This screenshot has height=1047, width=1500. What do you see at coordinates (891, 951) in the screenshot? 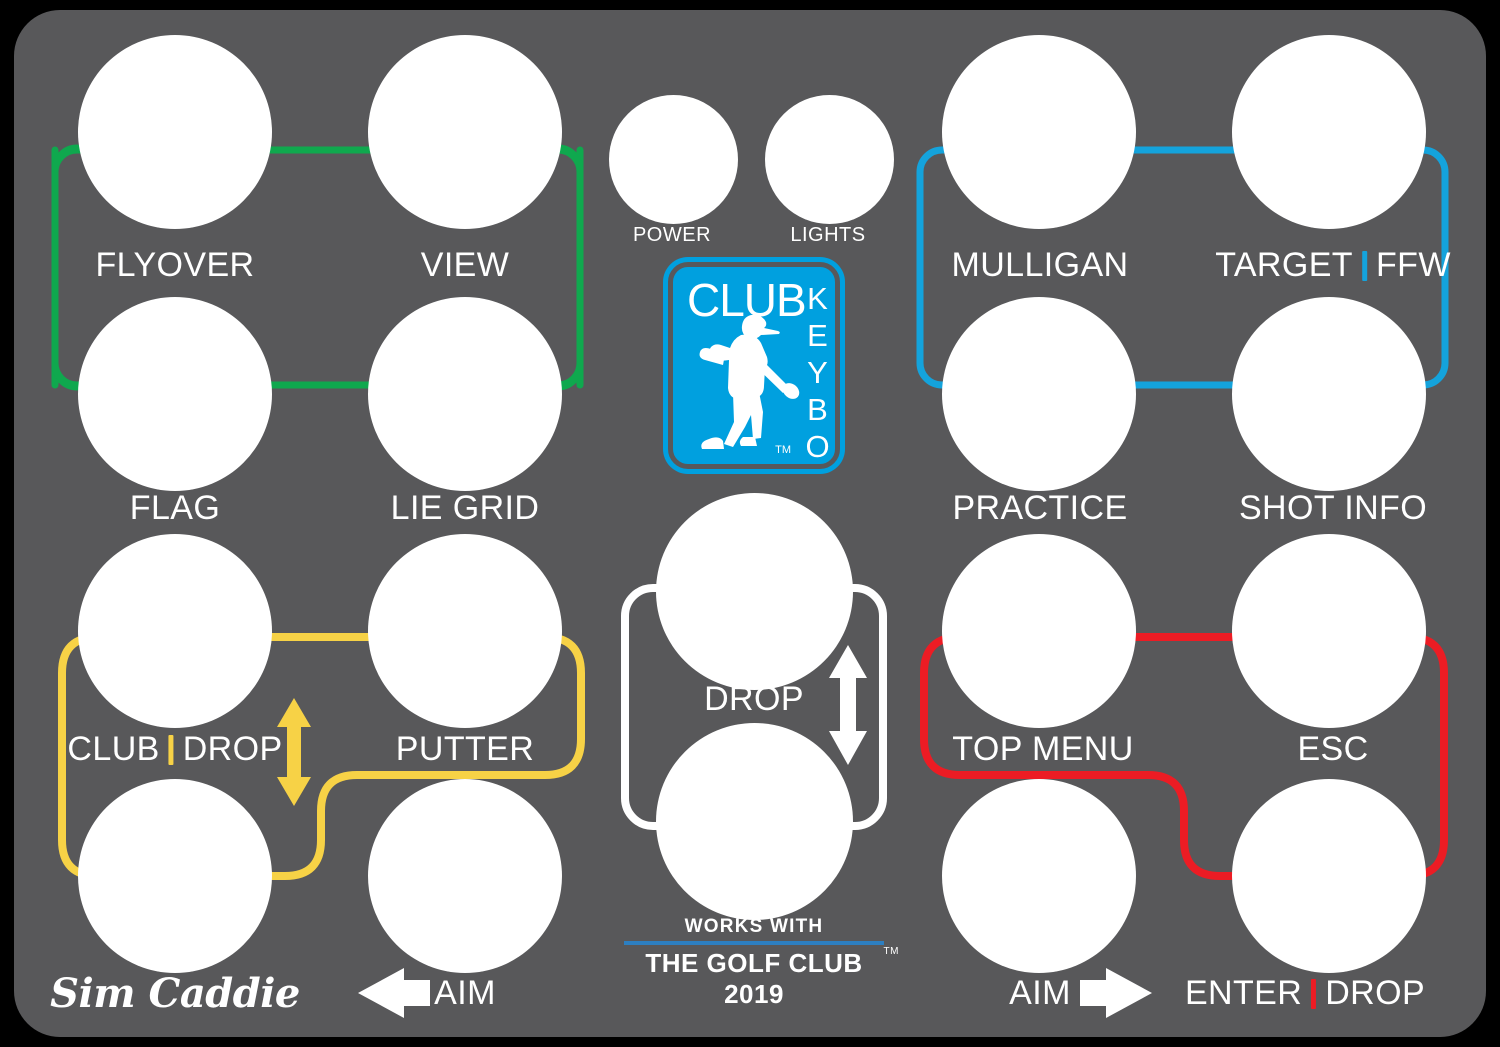
I see `game-title-trademark: TM` at bounding box center [891, 951].